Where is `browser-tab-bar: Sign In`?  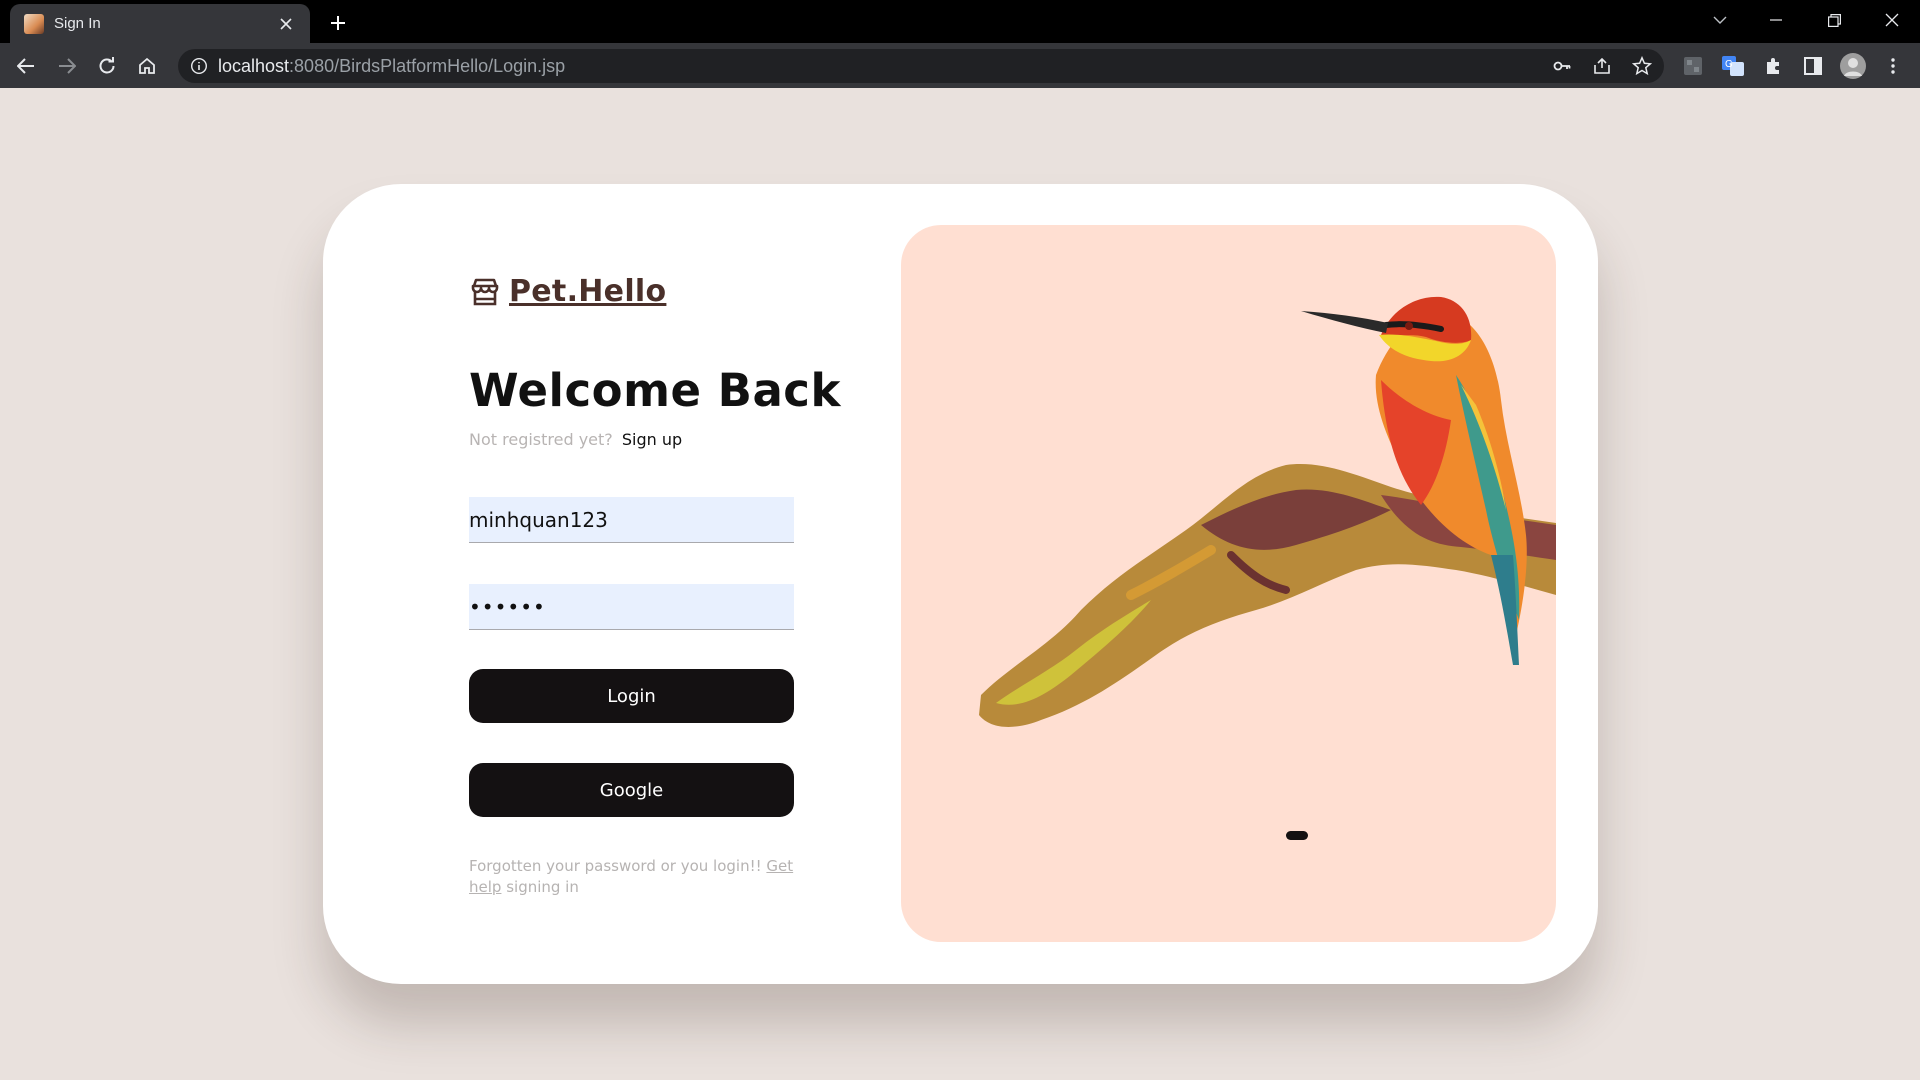 browser-tab-bar: Sign In is located at coordinates (960, 21).